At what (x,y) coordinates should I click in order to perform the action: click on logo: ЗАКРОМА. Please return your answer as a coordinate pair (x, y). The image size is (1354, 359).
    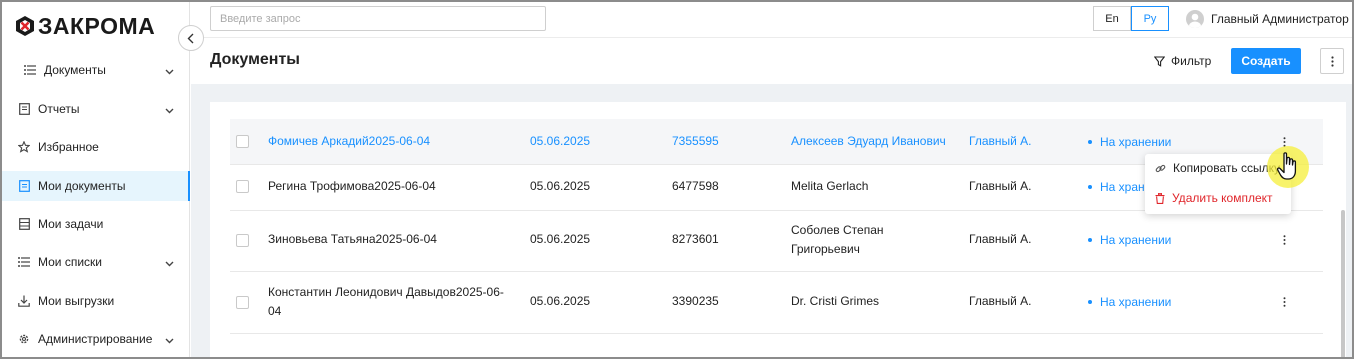
    Looking at the image, I should click on (84, 26).